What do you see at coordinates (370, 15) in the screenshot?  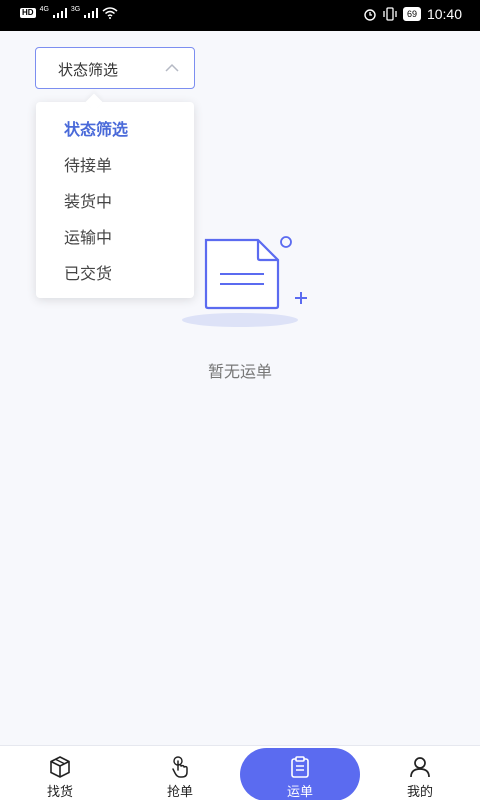 I see `alarm-icon` at bounding box center [370, 15].